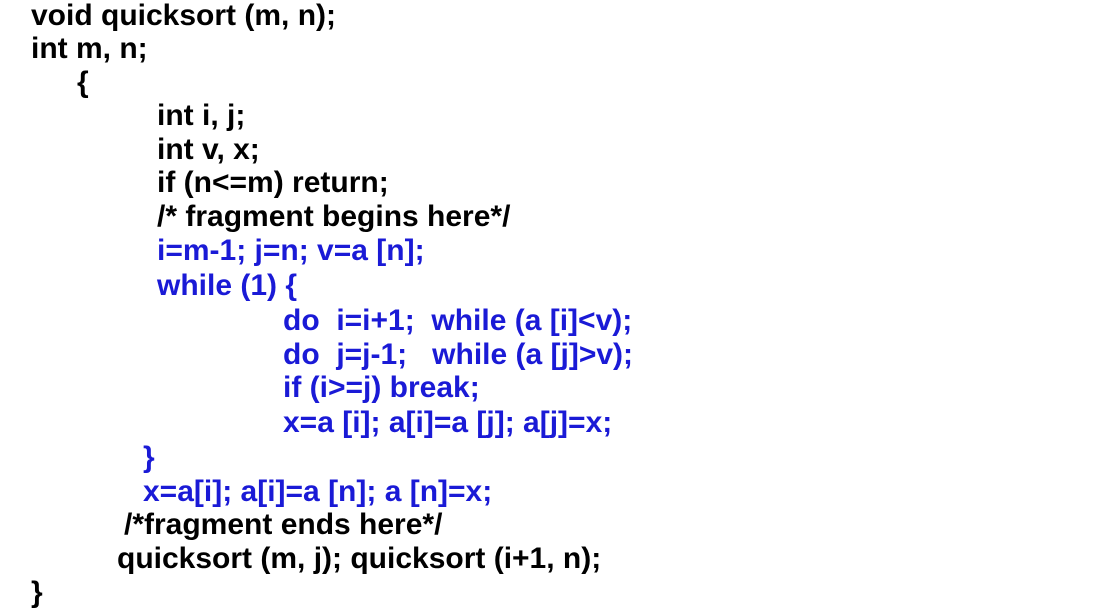 This screenshot has height=614, width=1116. I want to click on code-line-function-signature: void quicksort (m, n);, so click(184, 16).